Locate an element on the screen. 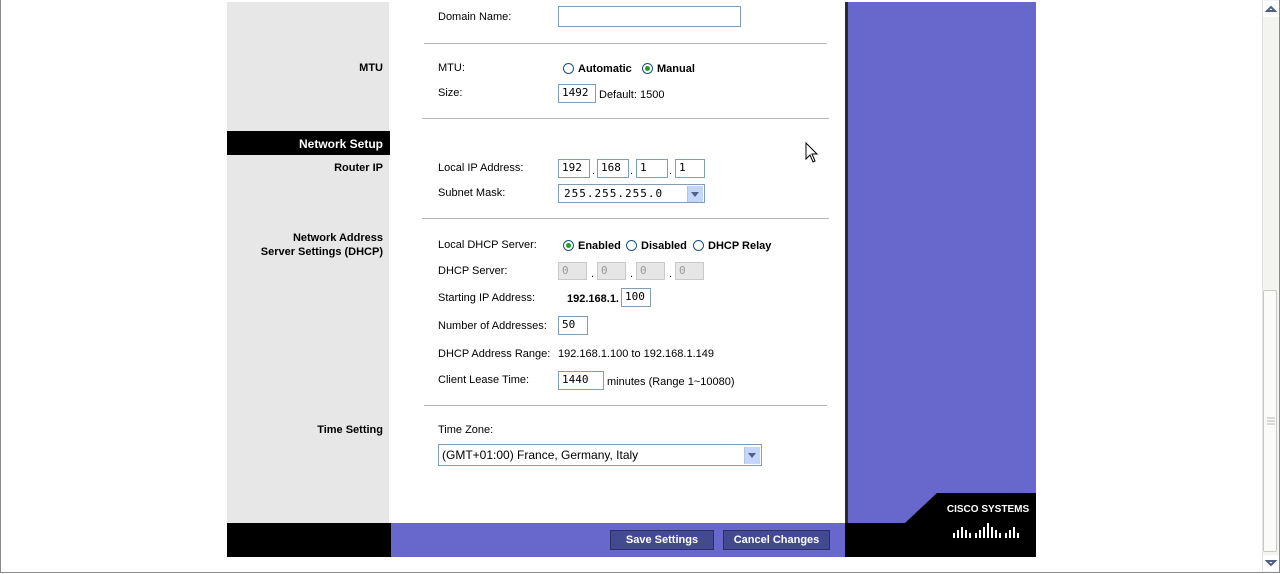  dhcp-server-octet-3: 0 is located at coordinates (650, 271).